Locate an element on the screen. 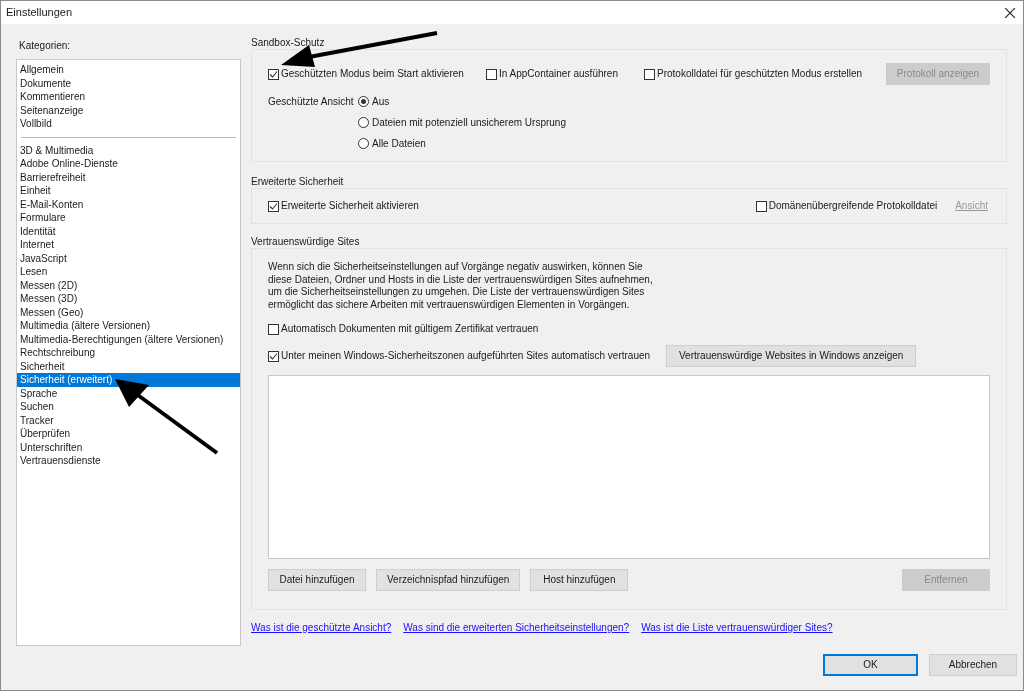 The image size is (1024, 691). category-item: Multimedia-Berechtigungen (ältere Versionen) is located at coordinates (128, 339).